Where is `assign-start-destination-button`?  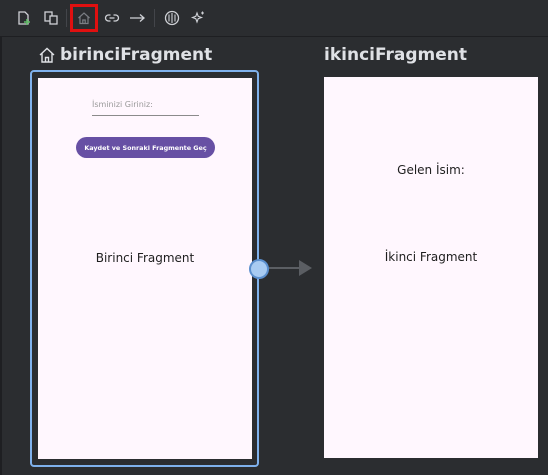 assign-start-destination-button is located at coordinates (84, 18).